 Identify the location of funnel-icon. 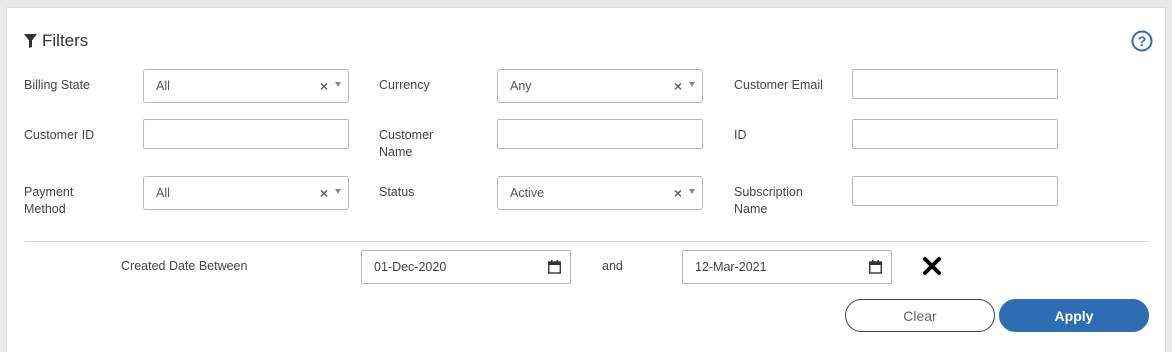
(30, 41).